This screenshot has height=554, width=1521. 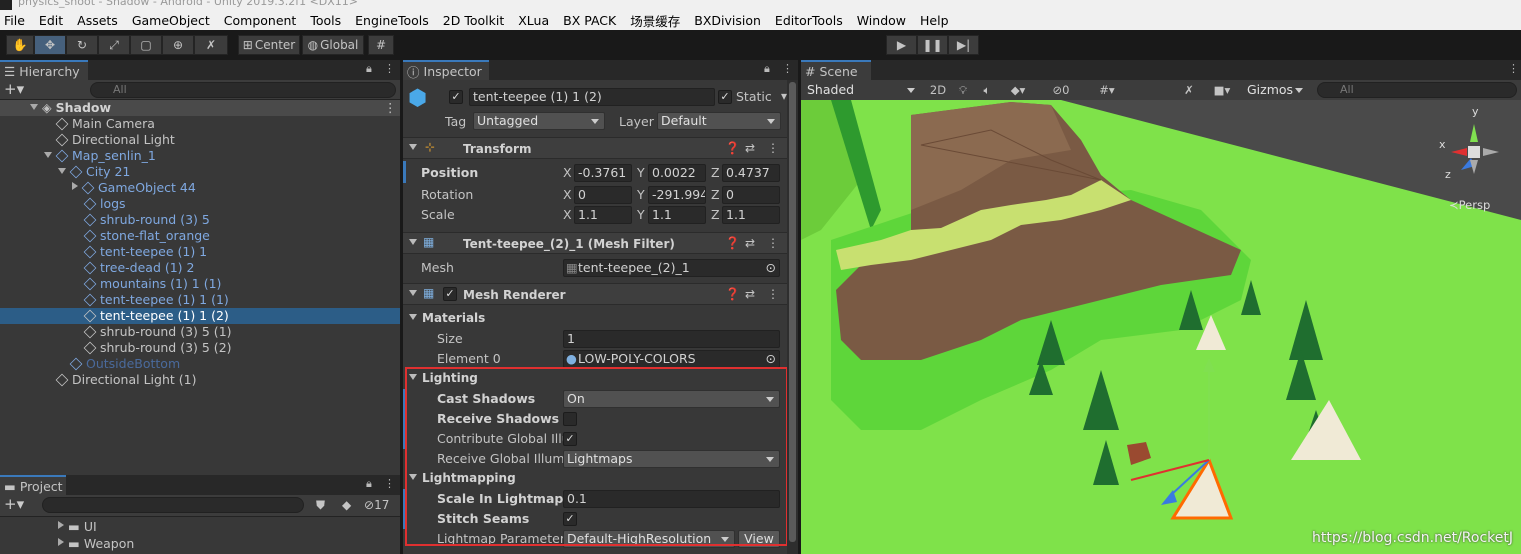 I want to click on material-object-field: ● LOW-POLY-COLORS ⊙, so click(x=671, y=359).